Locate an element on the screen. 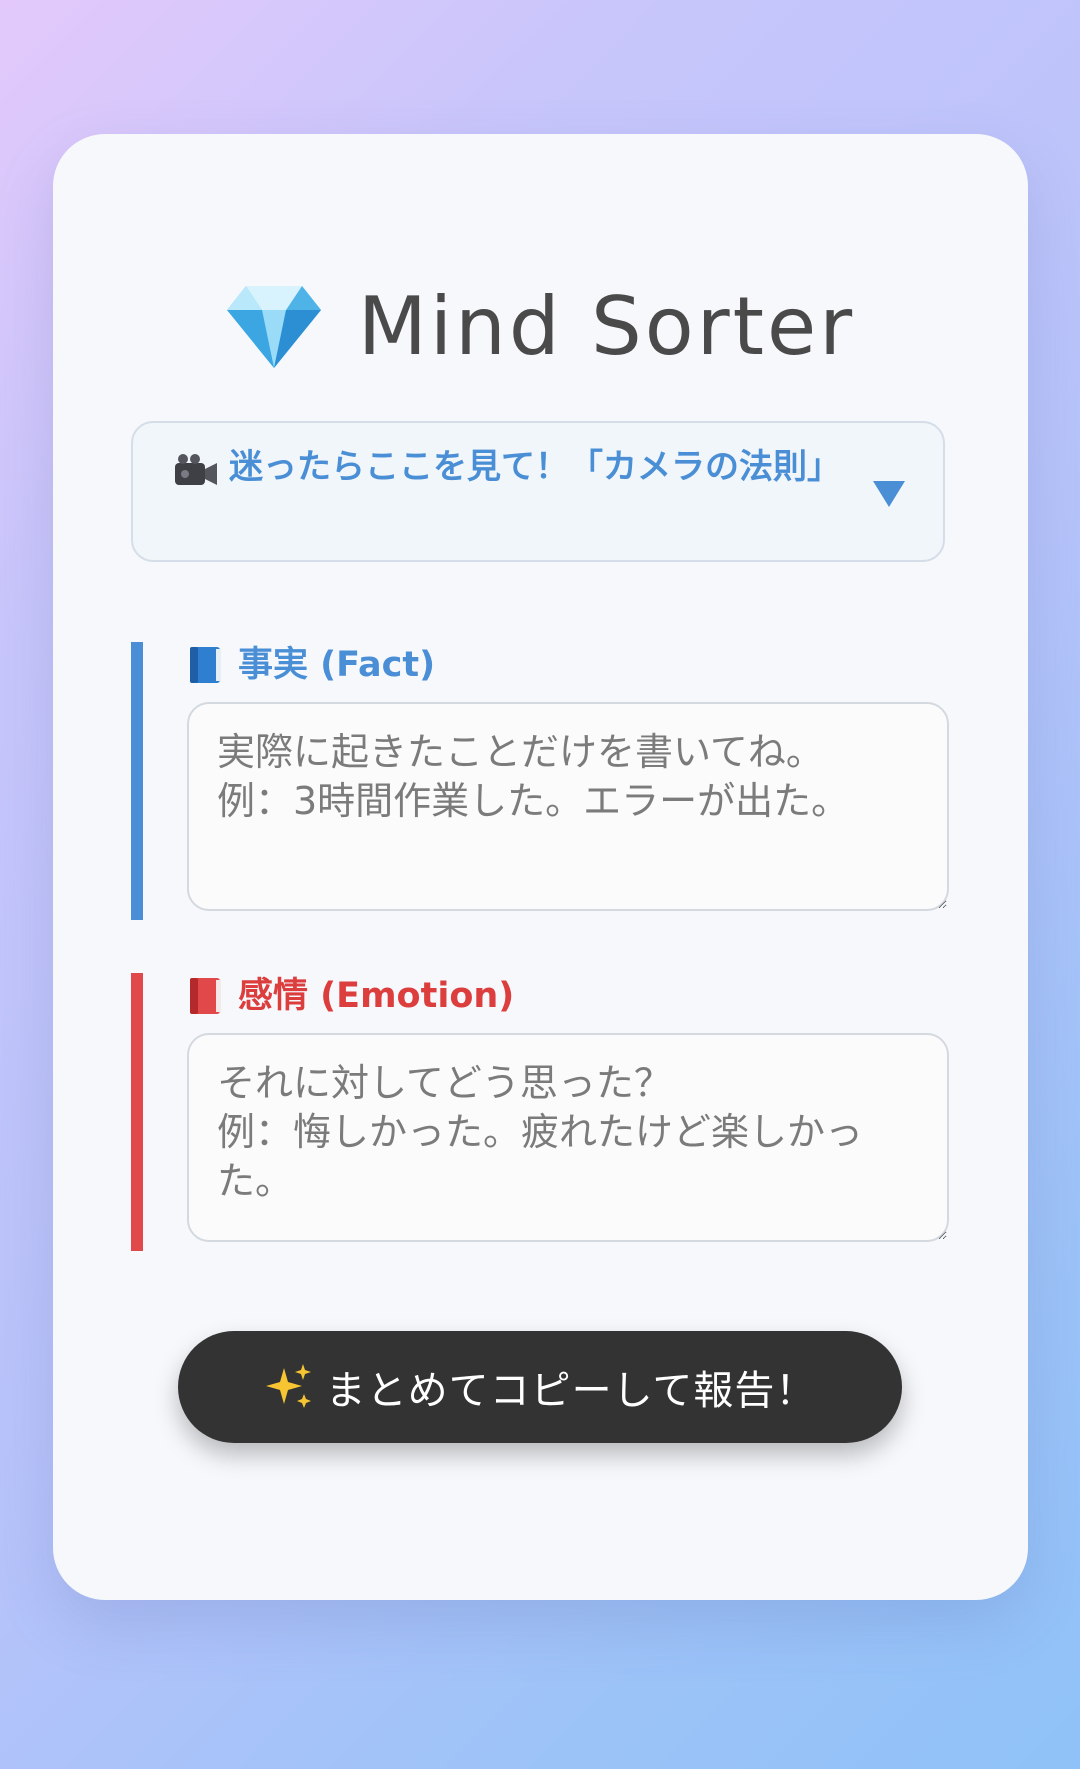 This screenshot has width=1080, height=1769. fact-label-row: 事実 (Fact) is located at coordinates (311, 665).